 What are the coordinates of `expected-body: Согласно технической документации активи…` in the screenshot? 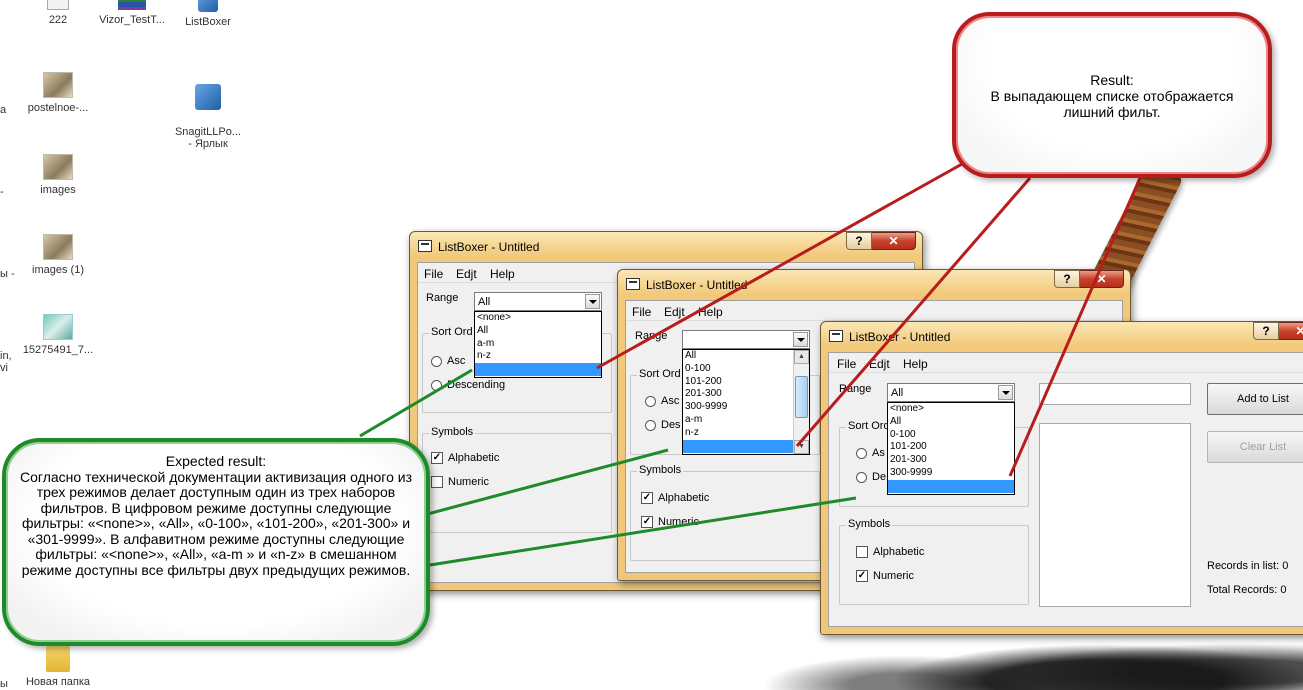 It's located at (216, 523).